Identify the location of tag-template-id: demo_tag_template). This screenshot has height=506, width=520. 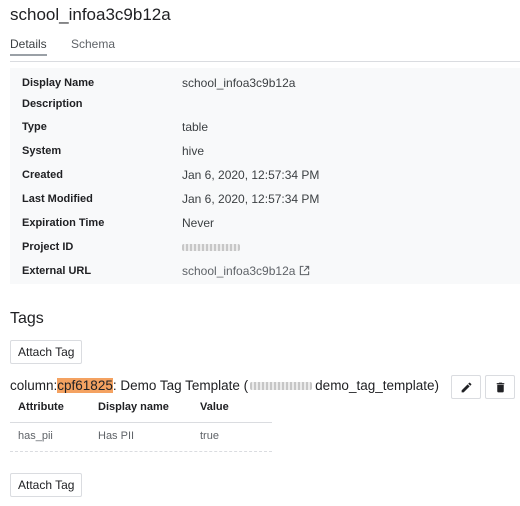
(377, 385).